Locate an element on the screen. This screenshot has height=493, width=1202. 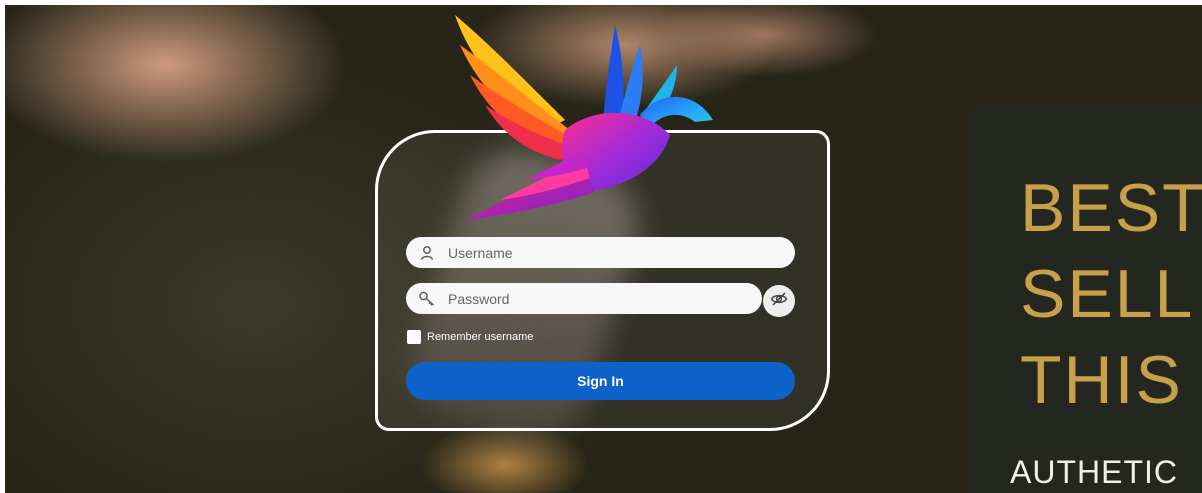
key-icon is located at coordinates (427, 299).